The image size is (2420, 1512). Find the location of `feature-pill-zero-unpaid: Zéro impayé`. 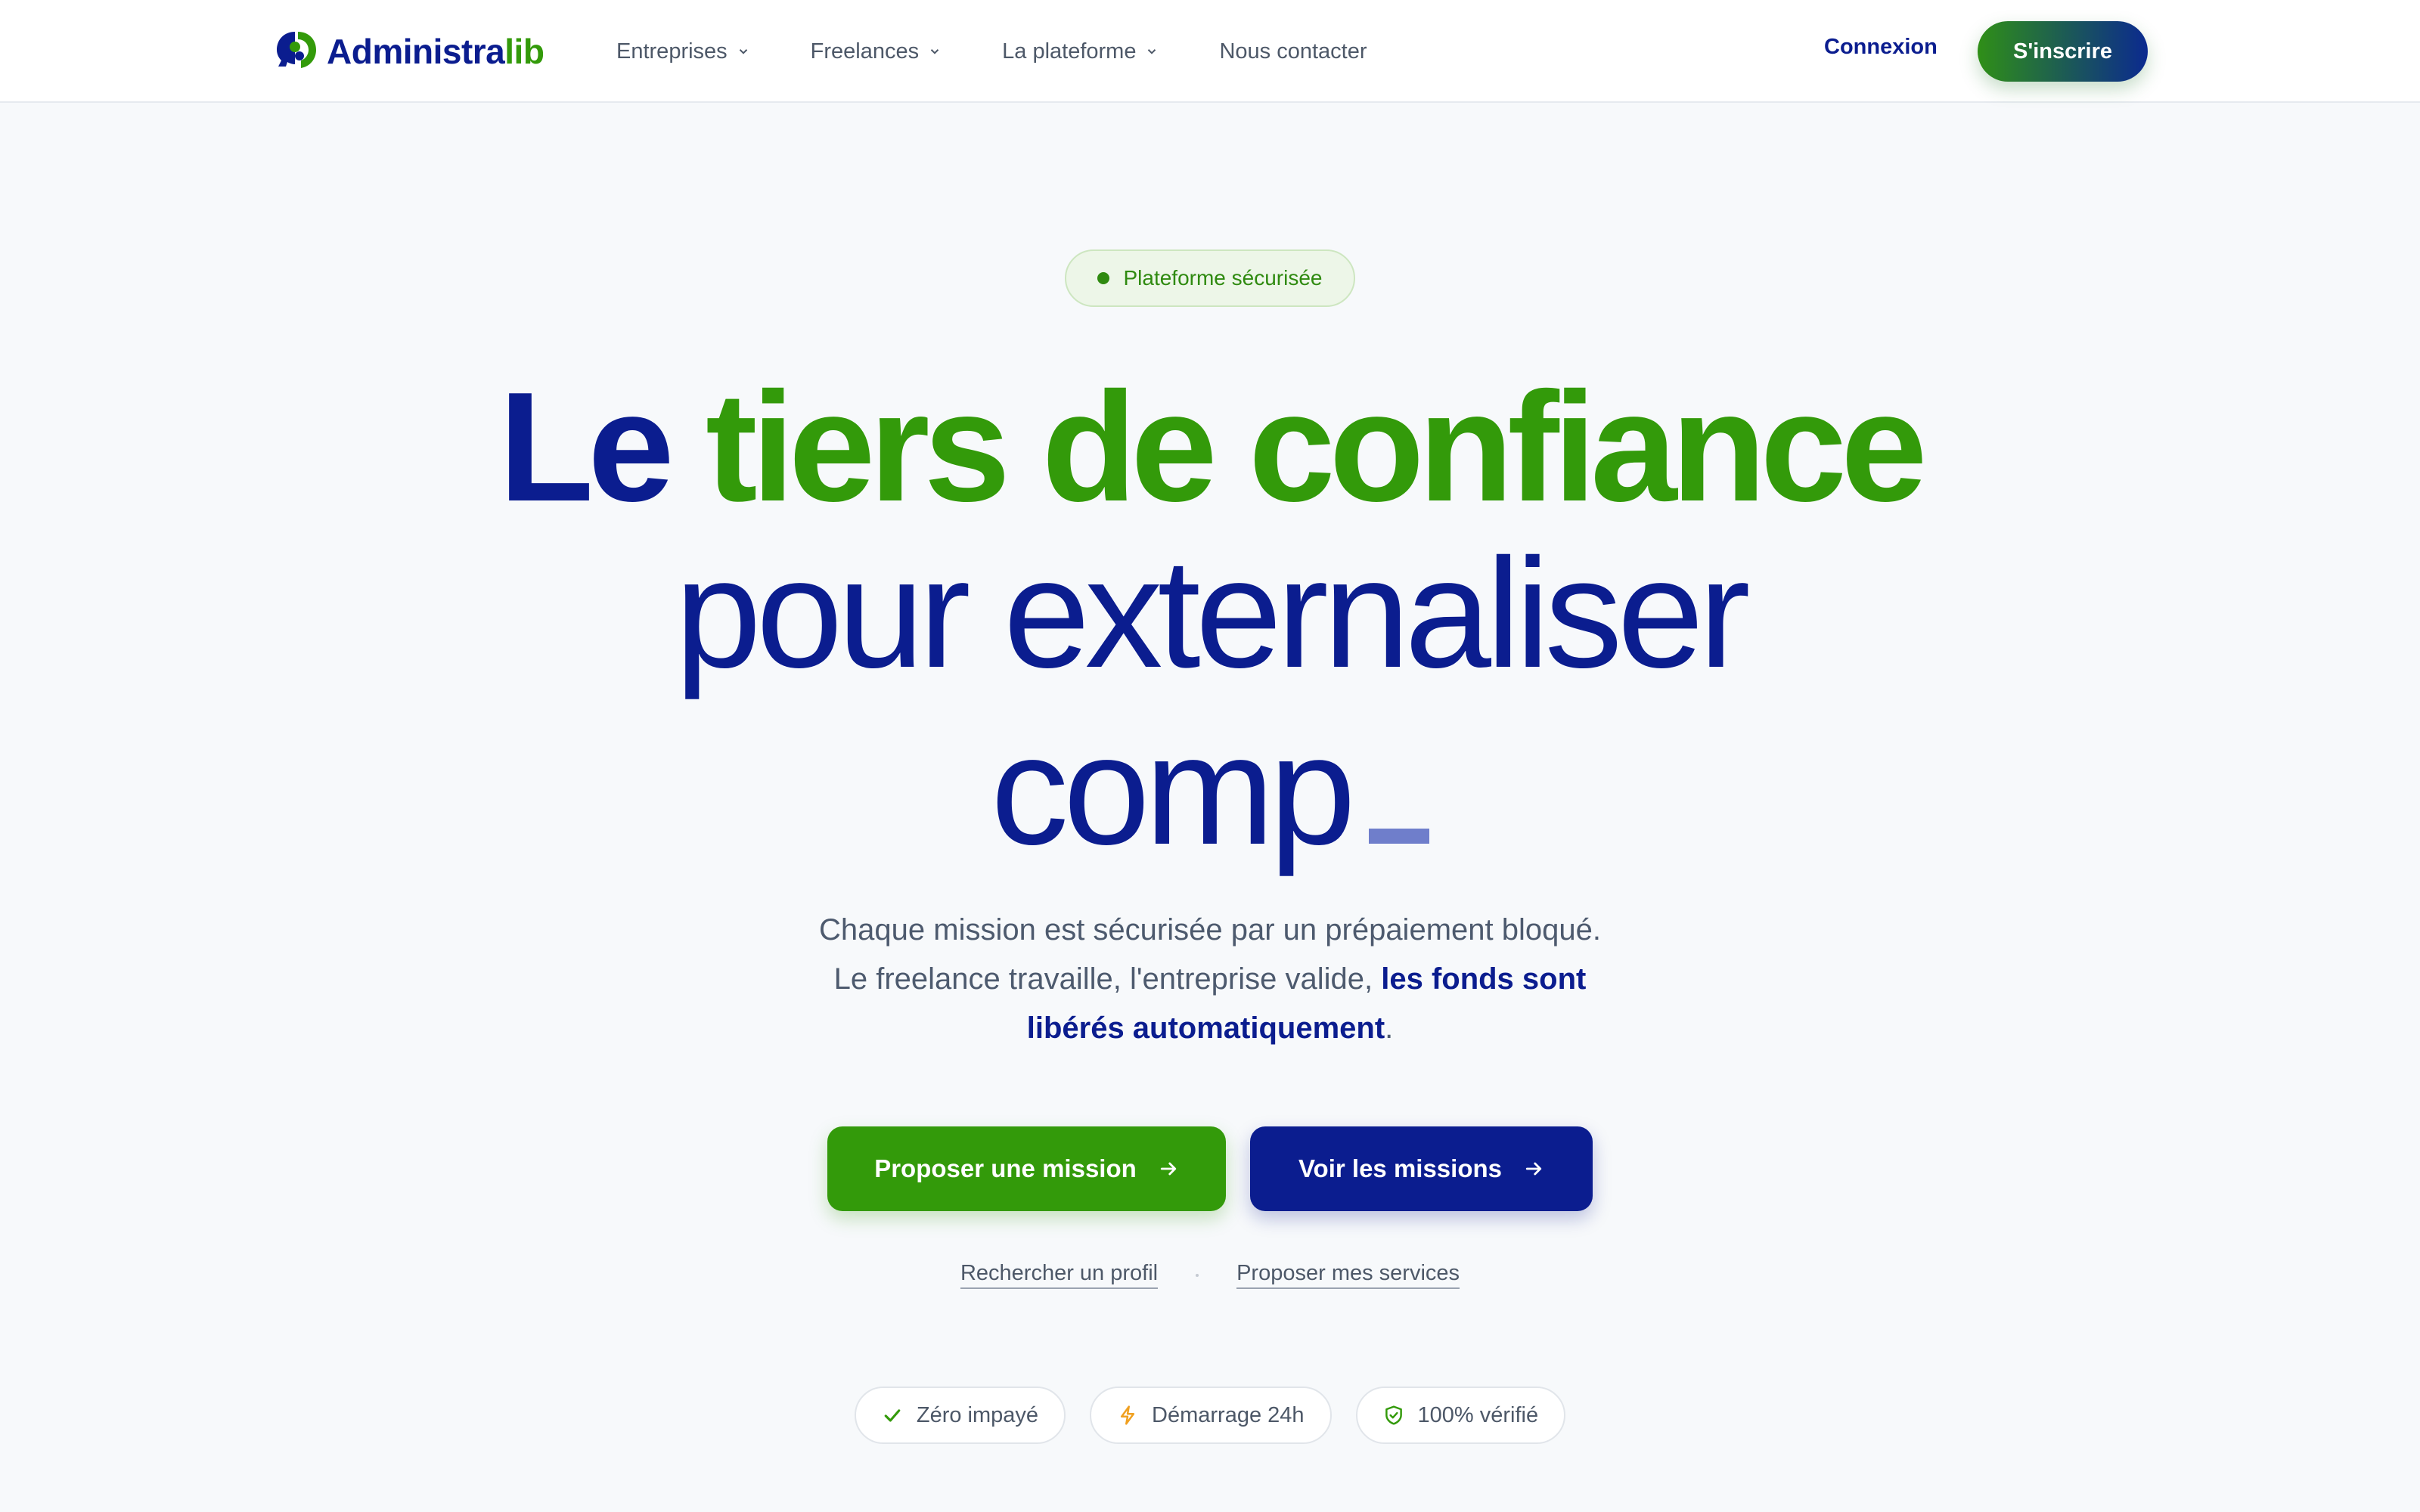

feature-pill-zero-unpaid: Zéro impayé is located at coordinates (960, 1415).